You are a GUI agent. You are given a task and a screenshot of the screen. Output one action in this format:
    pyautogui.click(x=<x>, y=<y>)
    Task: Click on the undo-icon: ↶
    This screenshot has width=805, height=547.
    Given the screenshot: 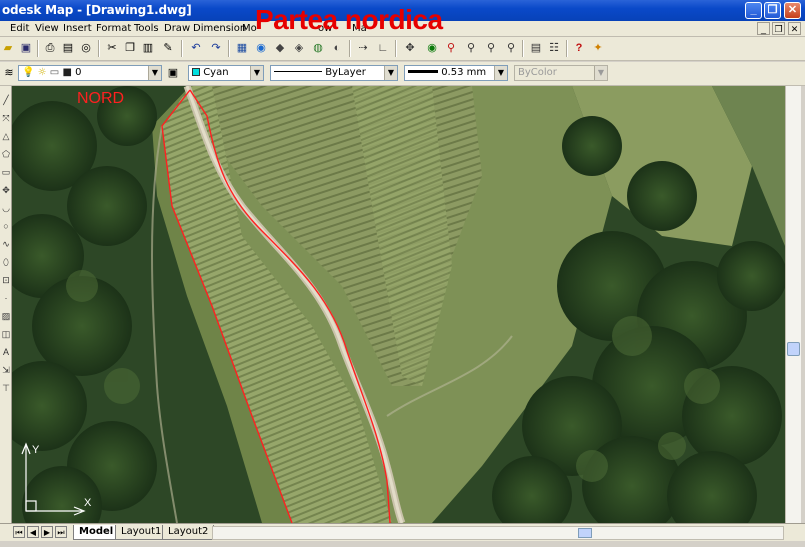 What is the action you would take?
    pyautogui.click(x=196, y=48)
    